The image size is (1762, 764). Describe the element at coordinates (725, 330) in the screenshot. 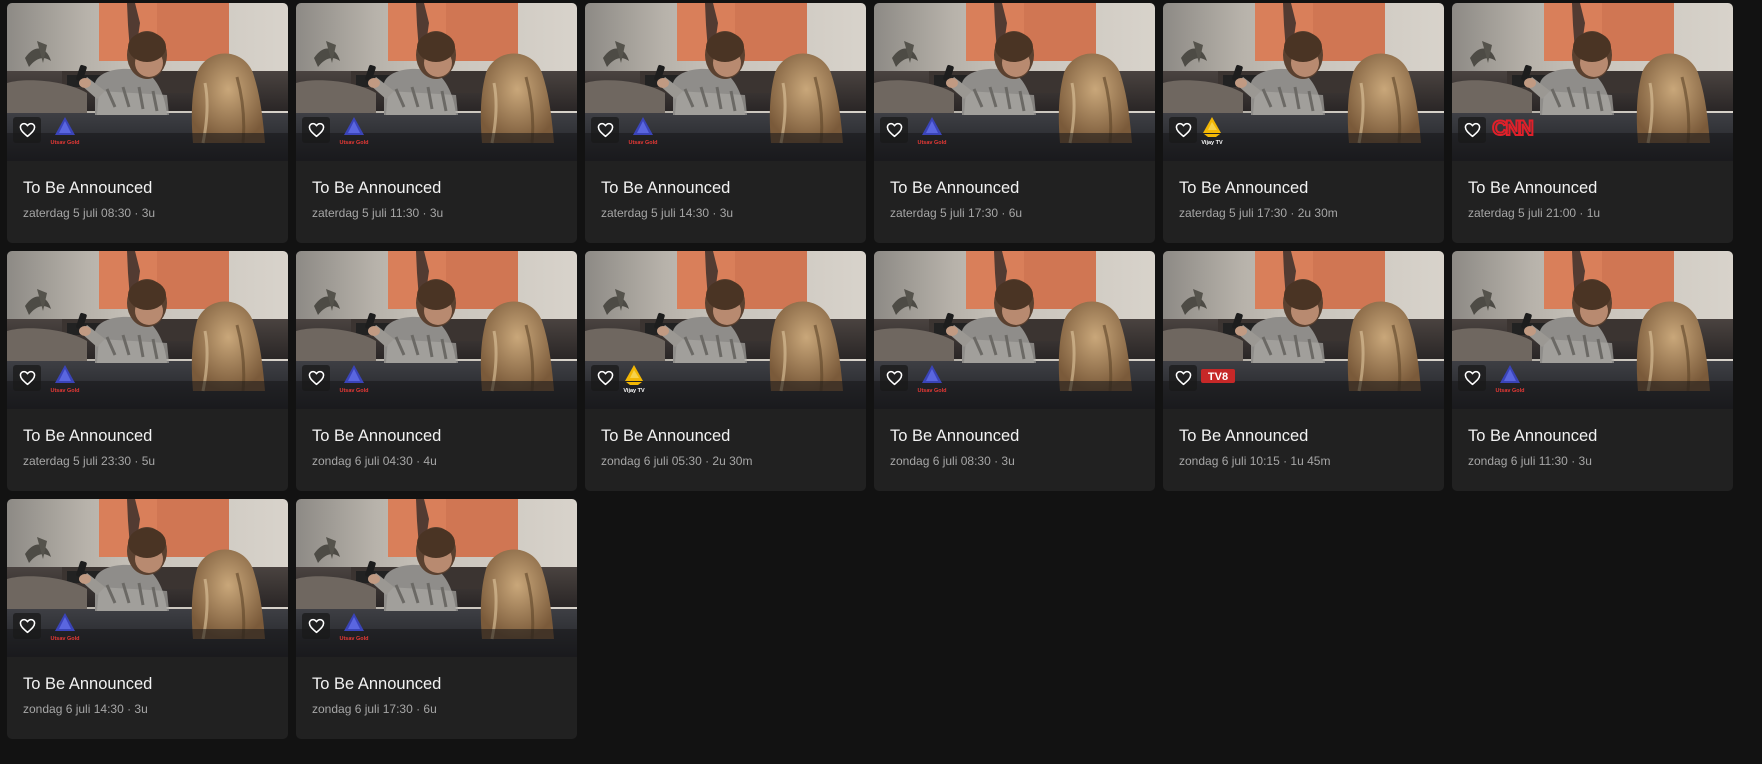

I see `program-thumbnail: Vijay TV` at that location.